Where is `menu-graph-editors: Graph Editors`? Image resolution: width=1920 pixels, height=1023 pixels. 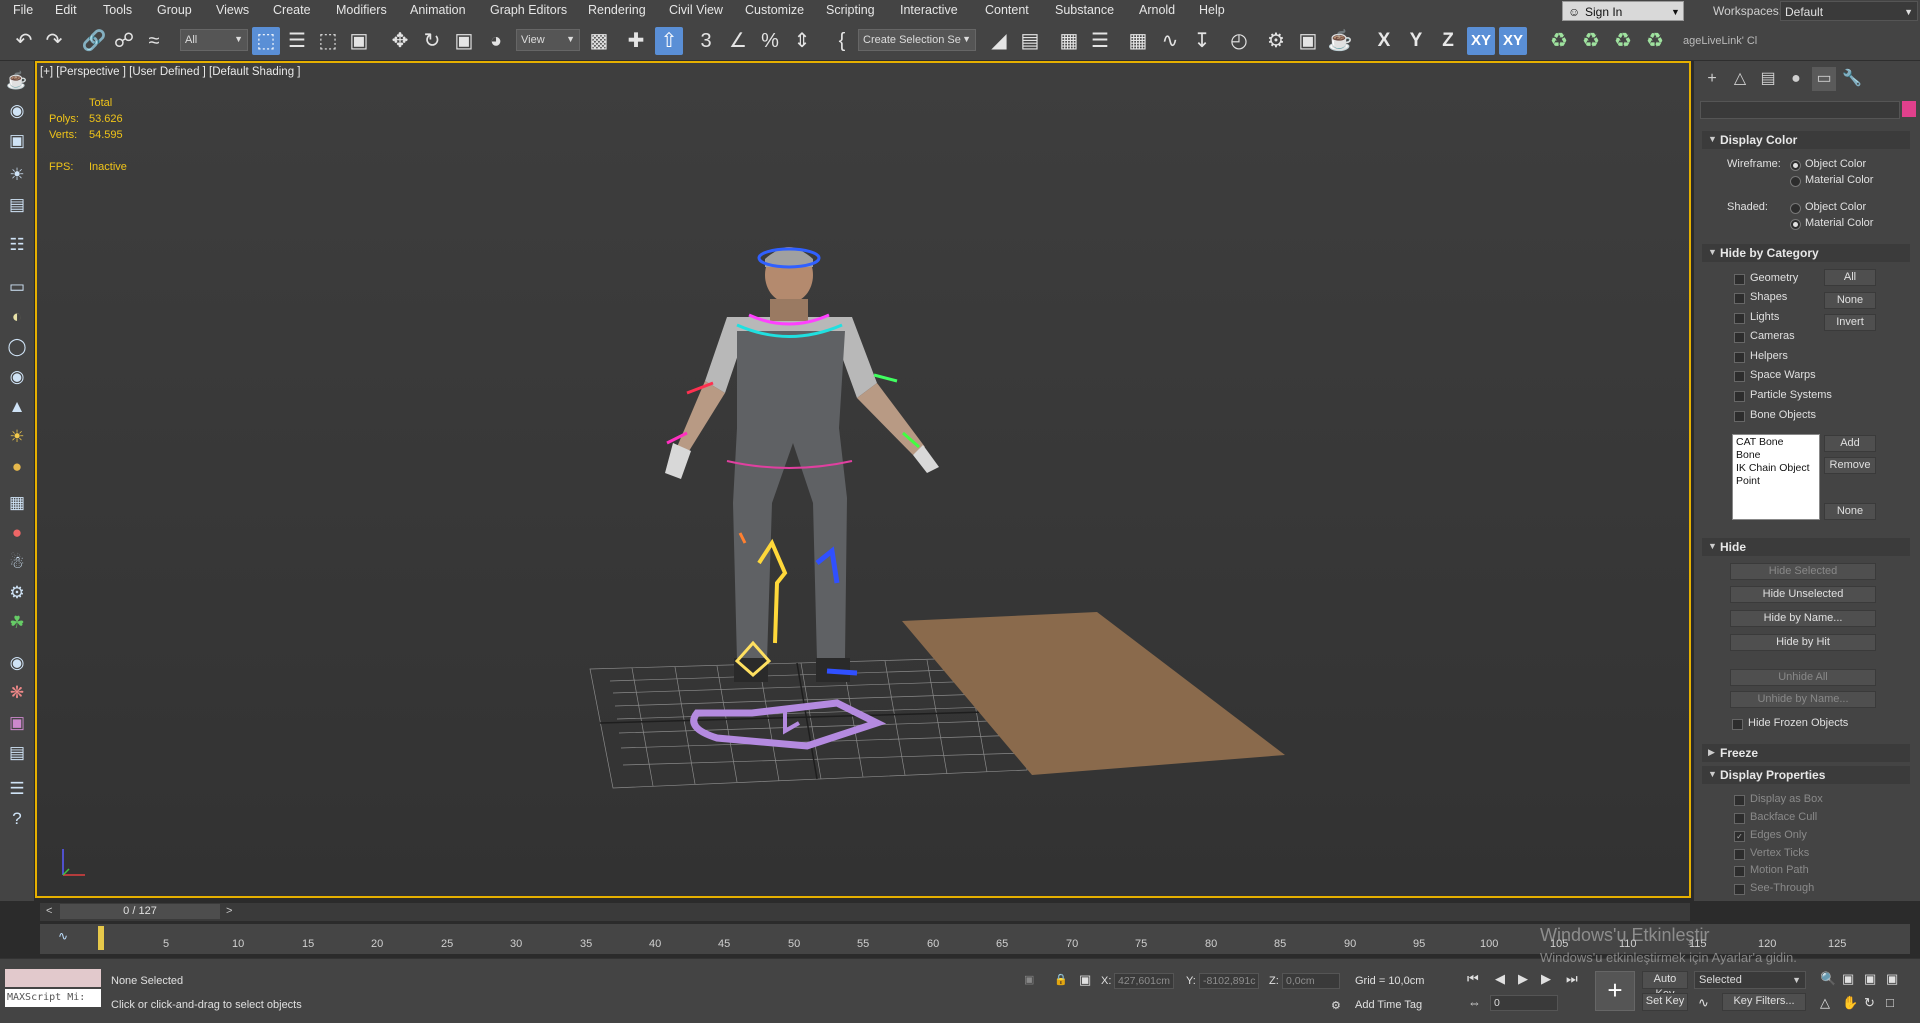
menu-graph-editors: Graph Editors is located at coordinates (528, 10).